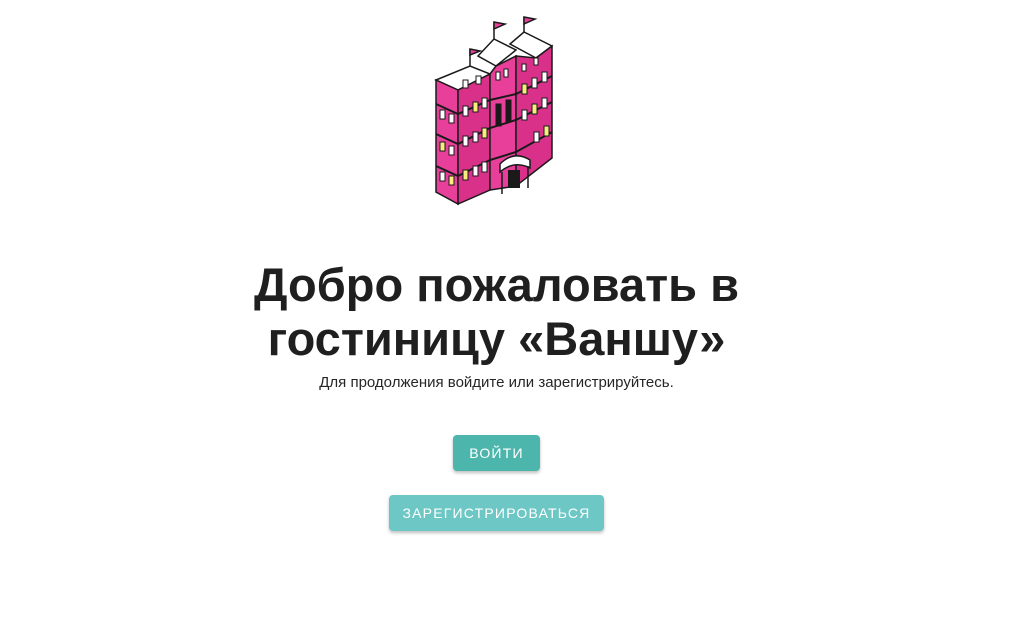 This screenshot has width=1021, height=630. Describe the element at coordinates (496, 284) in the screenshot. I see `title-line-1: Добро пожаловать в` at that location.